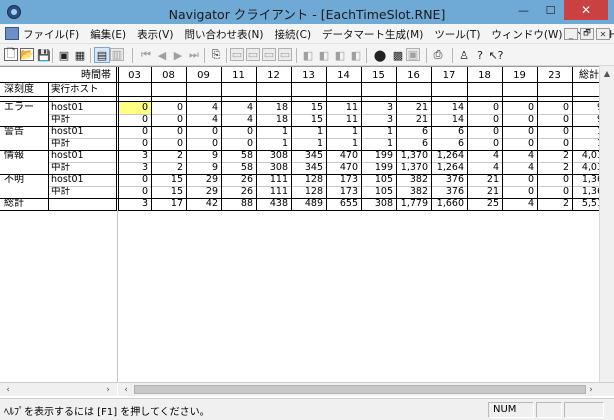 The height and width of the screenshot is (420, 614). I want to click on column-header: 23, so click(554, 75).